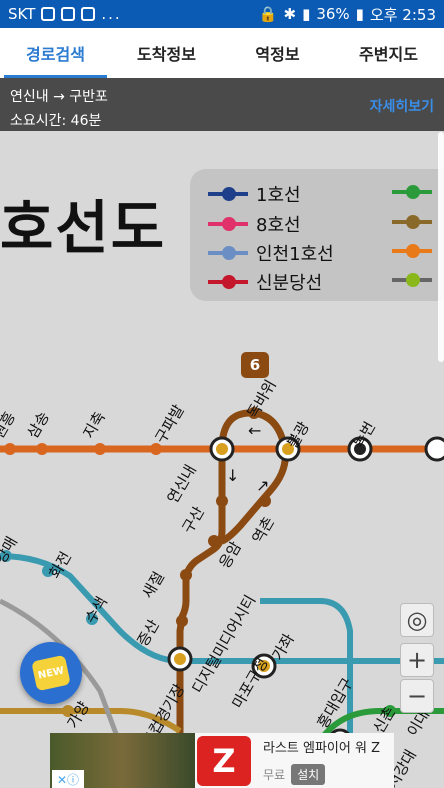 The width and height of the screenshot is (444, 788). Describe the element at coordinates (166, 53) in the screenshot. I see `tab-arrival-info: 도착정보` at that location.